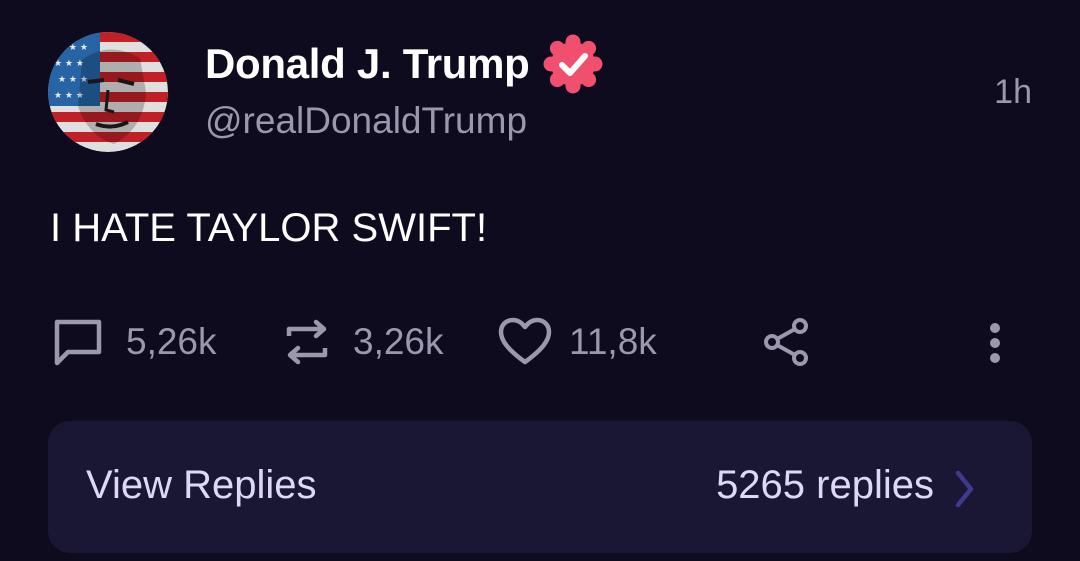 This screenshot has width=1080, height=561. Describe the element at coordinates (525, 342) in the screenshot. I see `heart-icon` at that location.